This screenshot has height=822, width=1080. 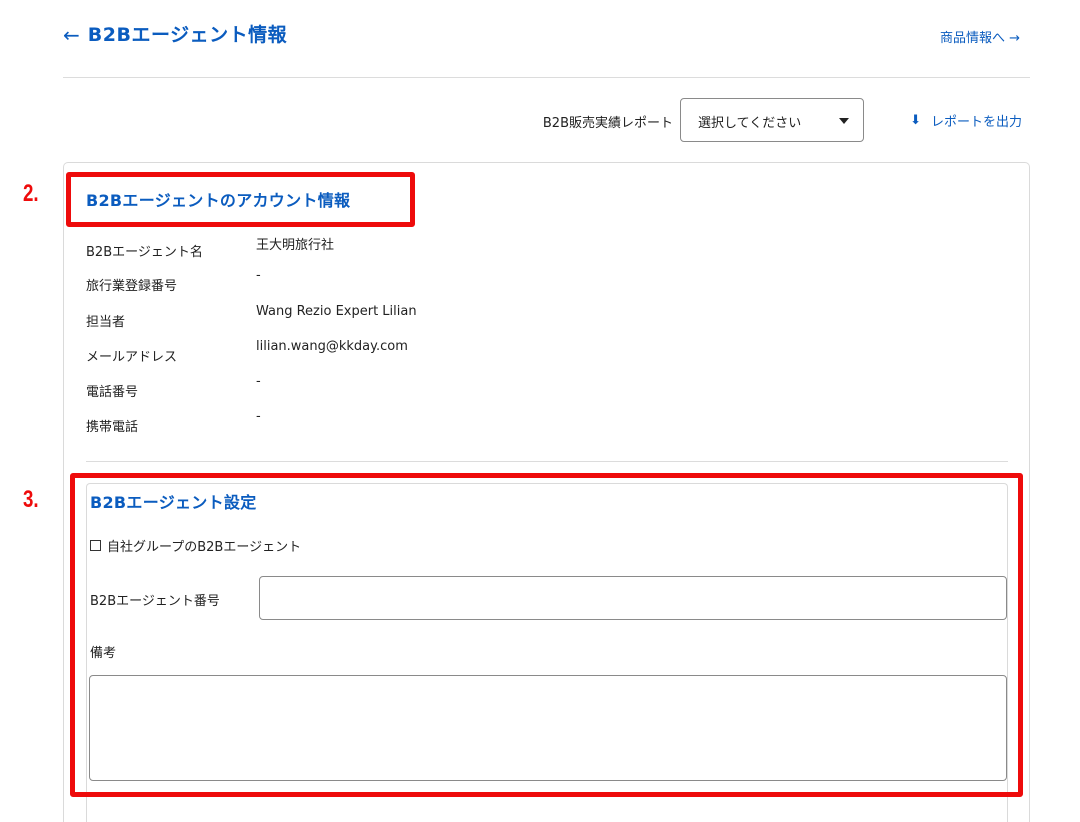 I want to click on info-label: メールアドレス, so click(x=132, y=357).